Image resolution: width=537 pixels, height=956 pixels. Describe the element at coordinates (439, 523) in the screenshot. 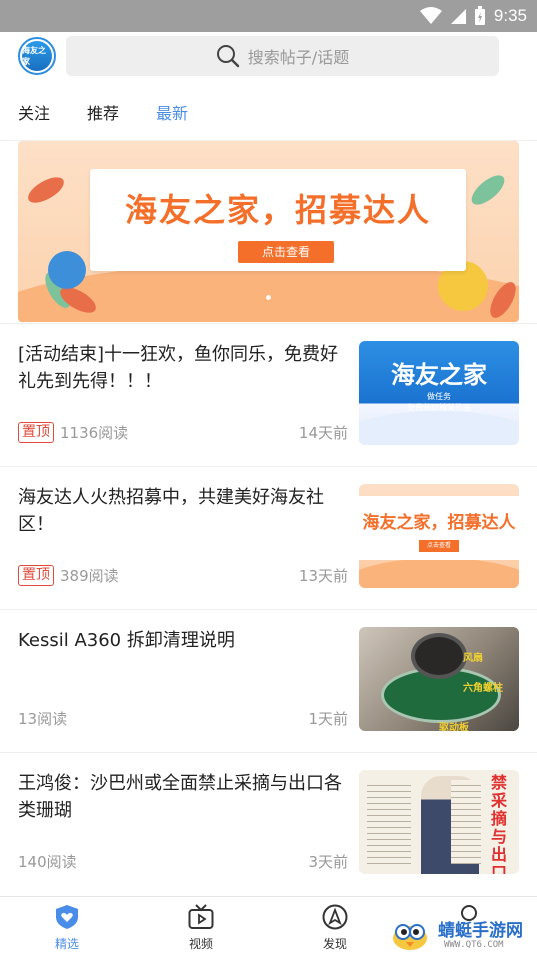

I see `thumb-title: 海友之家，招募达人` at that location.